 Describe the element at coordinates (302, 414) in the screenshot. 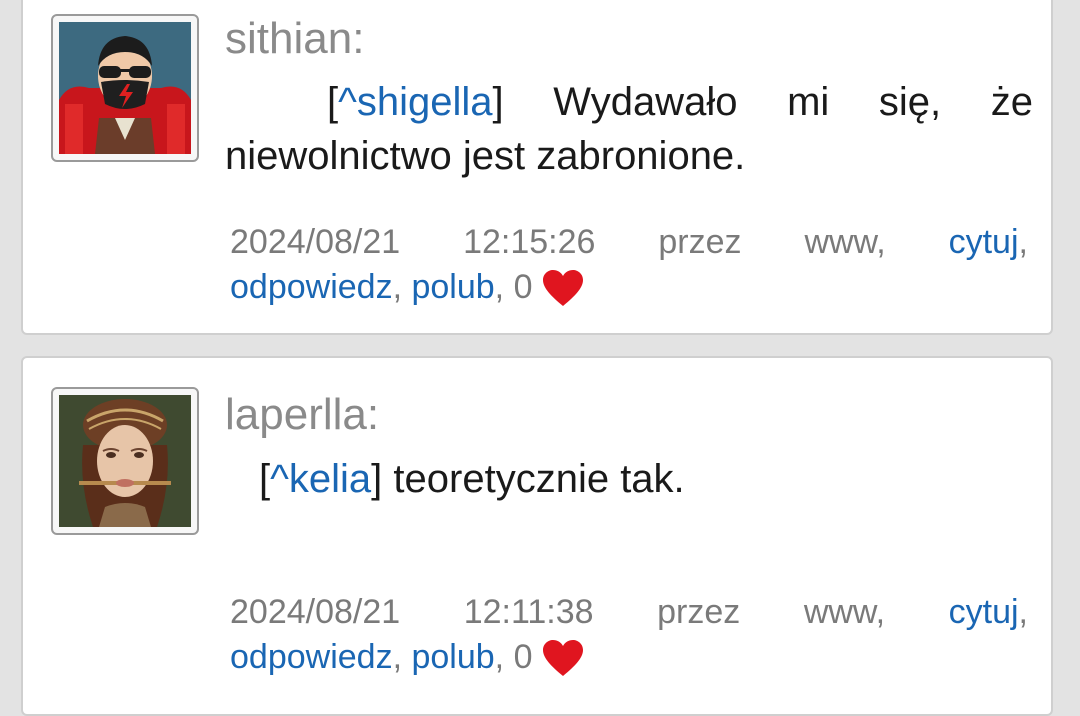

I see `comment-username: laperlla:` at that location.